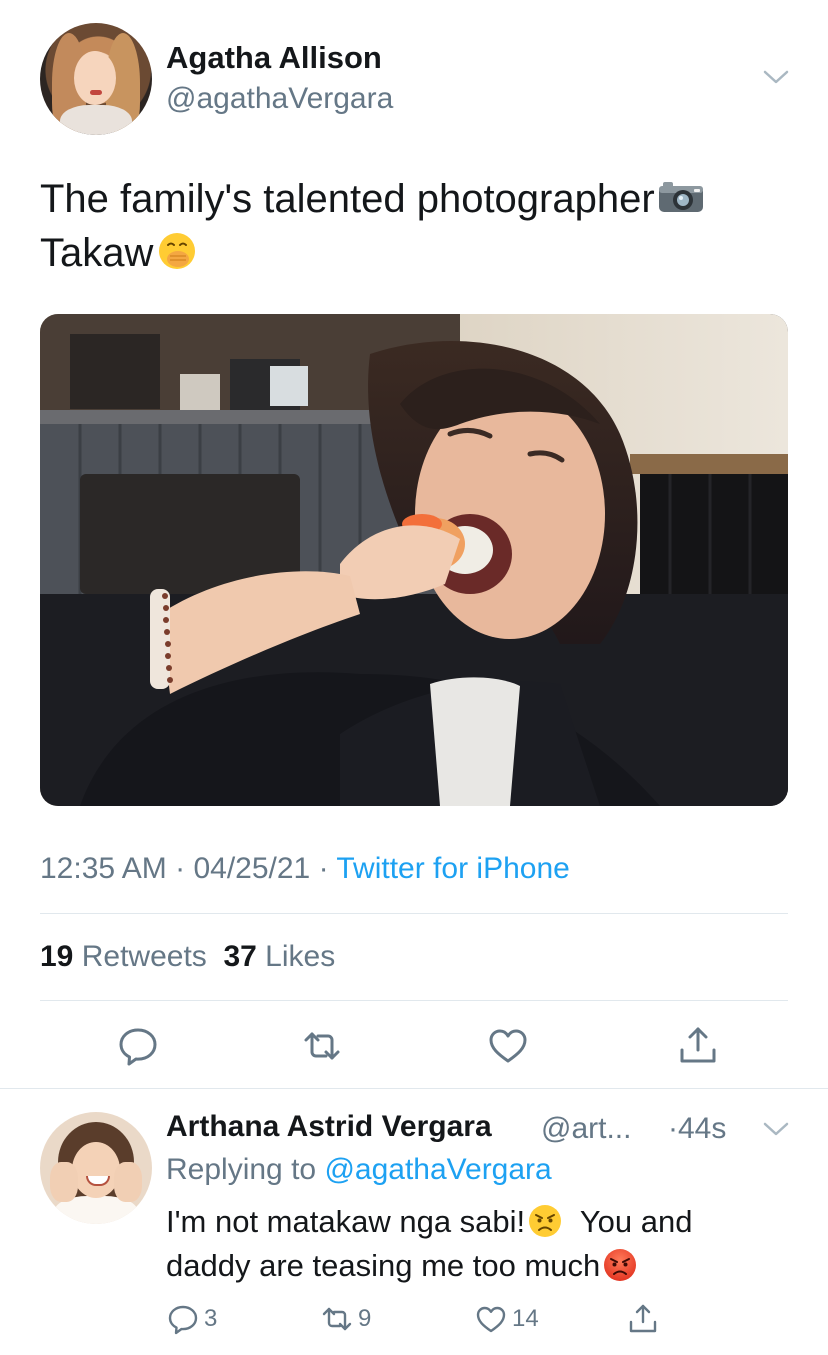 Image resolution: width=828 pixels, height=1355 pixels. What do you see at coordinates (96, 1168) in the screenshot?
I see `reply-author-avatar` at bounding box center [96, 1168].